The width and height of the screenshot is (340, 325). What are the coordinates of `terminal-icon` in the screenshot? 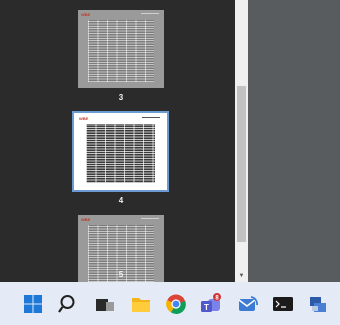 It's located at (283, 304).